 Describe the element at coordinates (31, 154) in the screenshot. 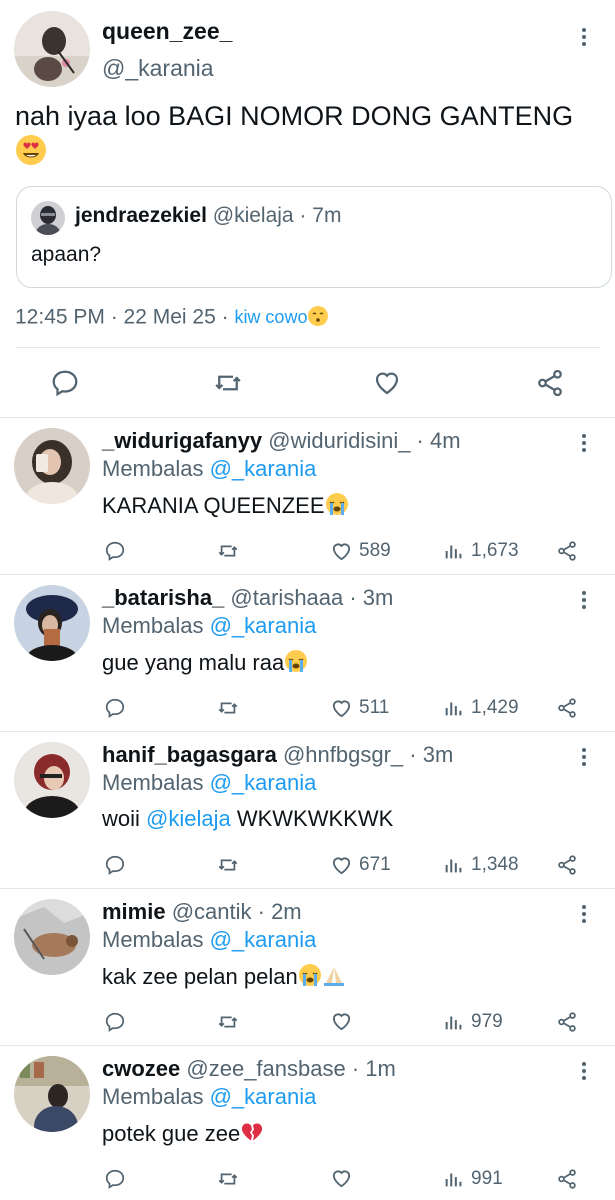

I see `heart-eyes-emoji-icon` at that location.